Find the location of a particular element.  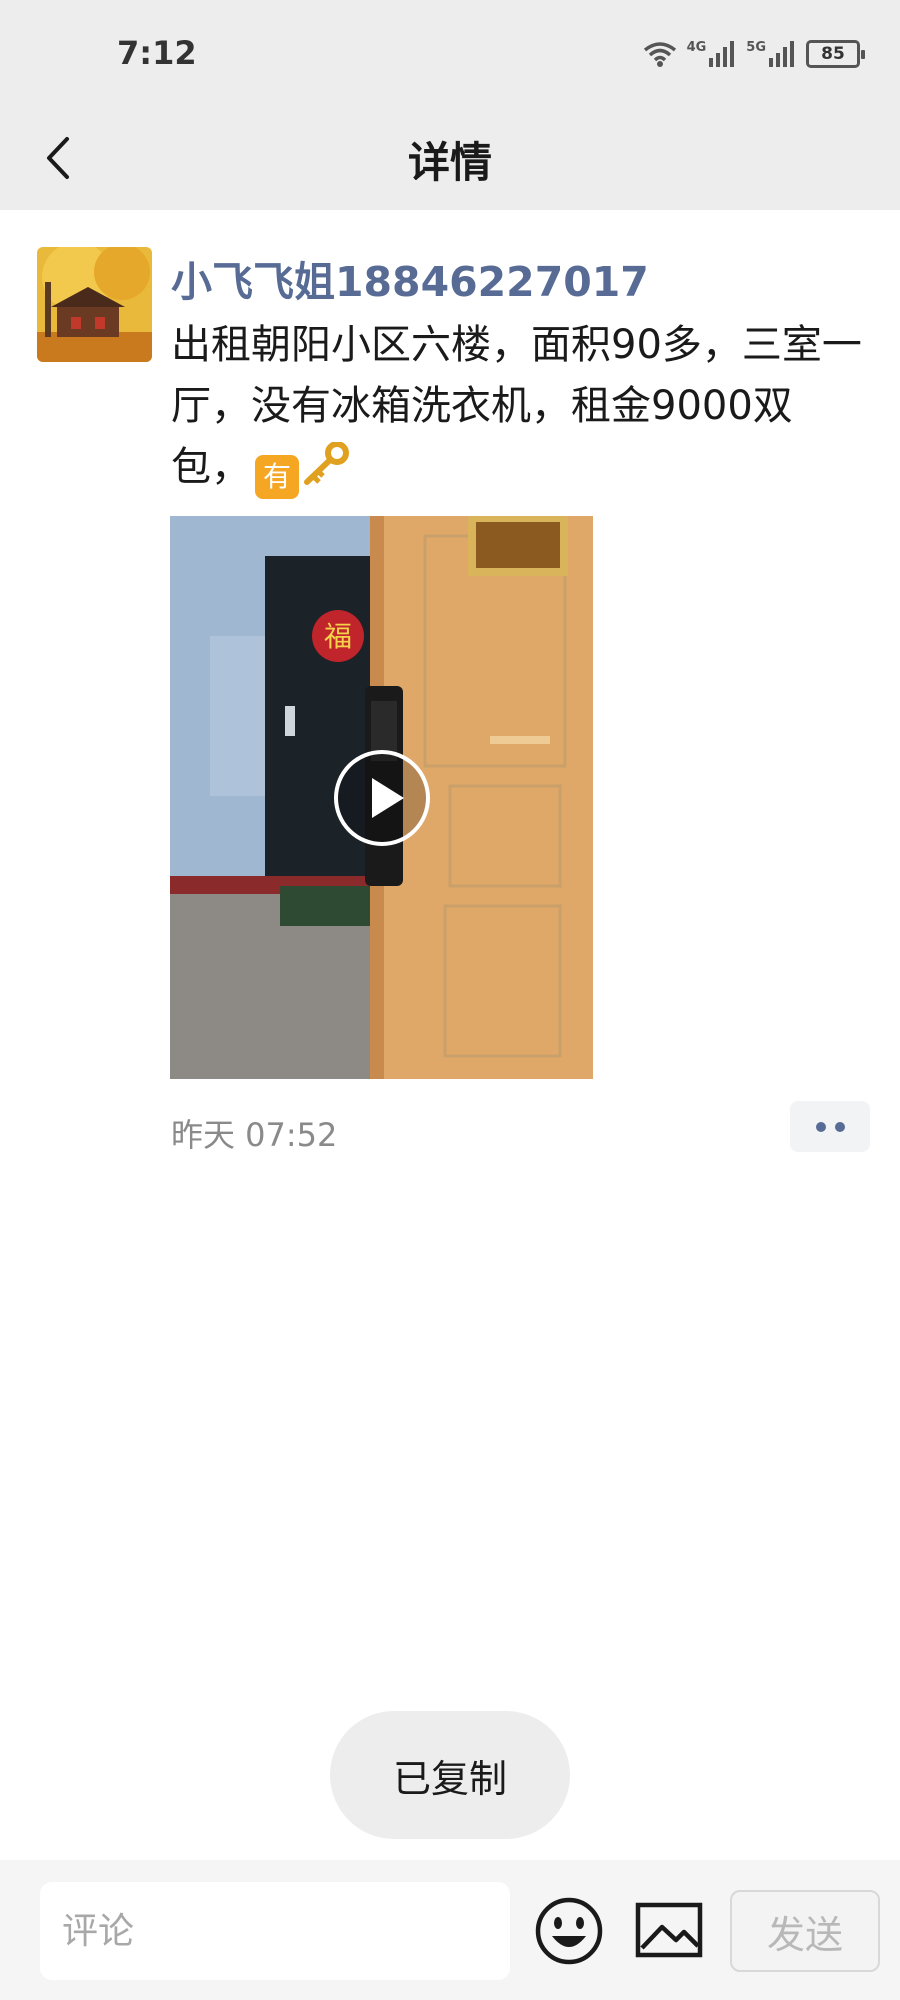

author-name: 小飞飞姐18846227017 is located at coordinates (410, 278).